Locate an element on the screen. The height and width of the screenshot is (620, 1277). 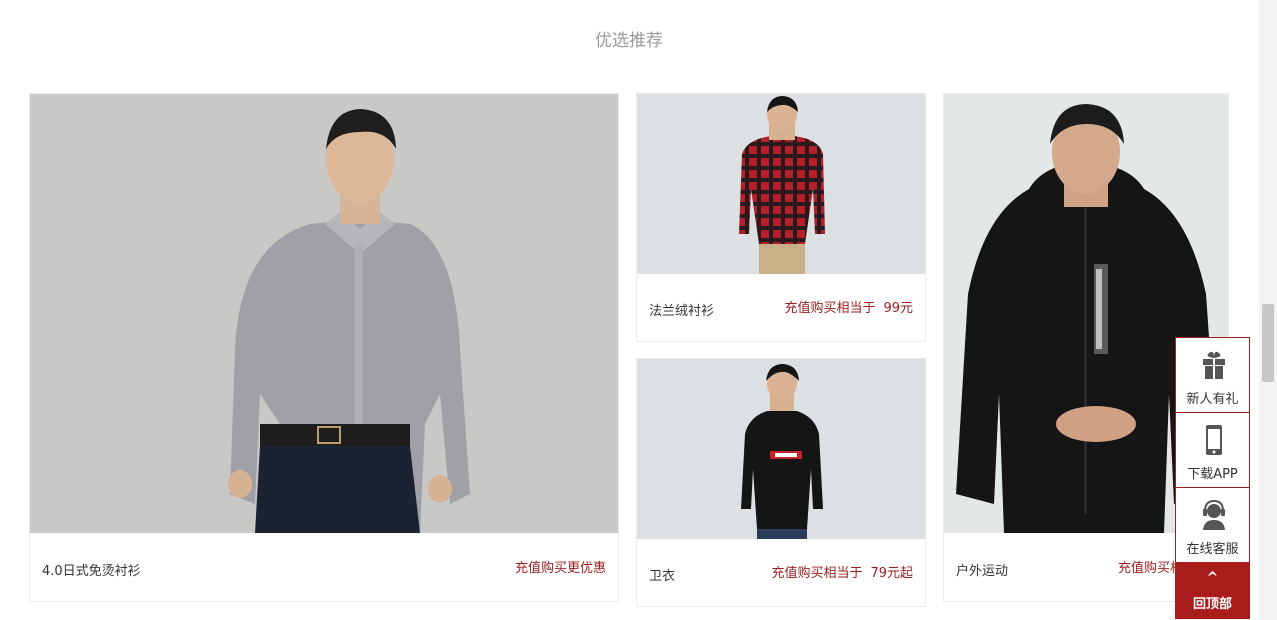
online-service-button: 在线客服 is located at coordinates (1212, 525).